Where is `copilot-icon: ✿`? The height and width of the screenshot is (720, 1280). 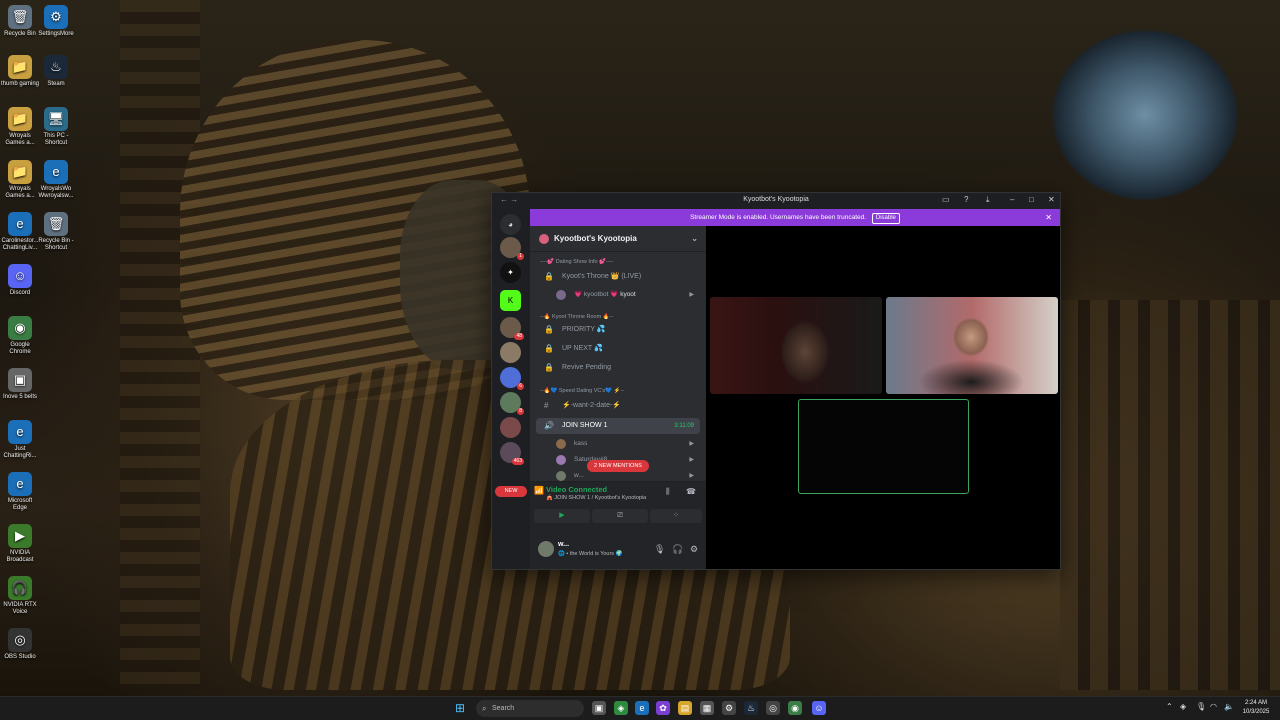
copilot-icon: ✿ is located at coordinates (663, 708).